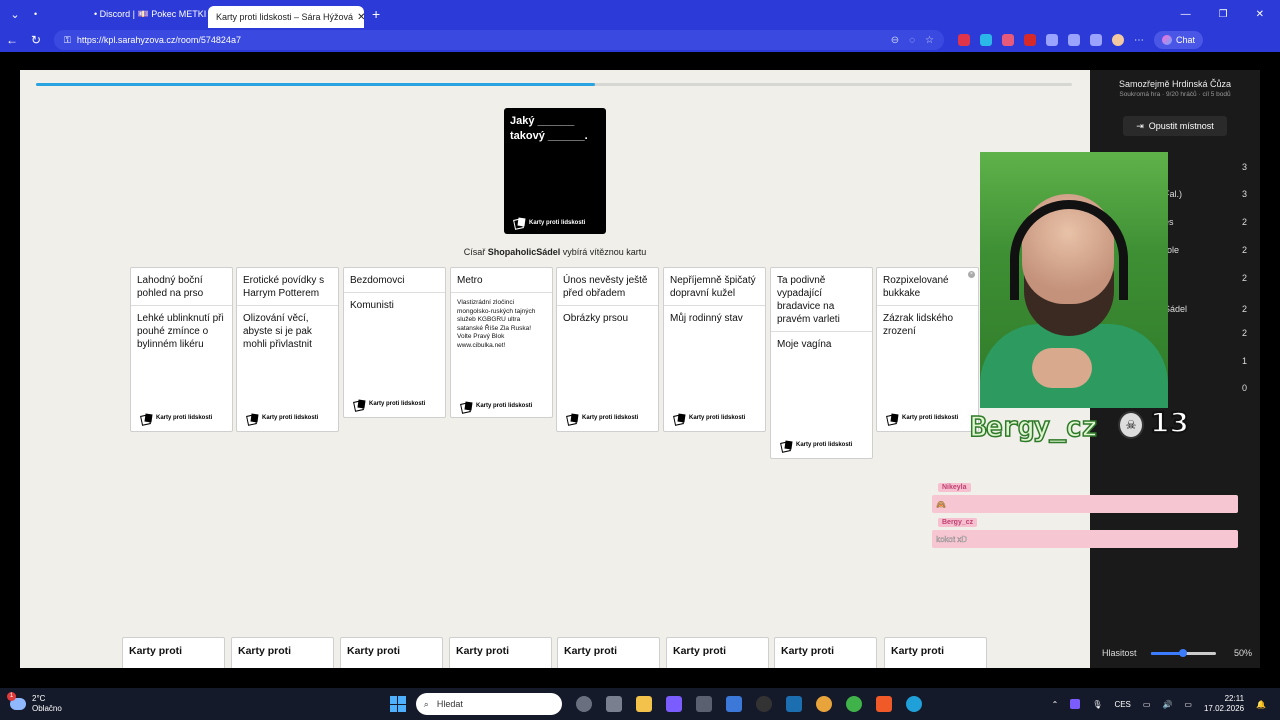 Image resolution: width=1280 pixels, height=720 pixels. What do you see at coordinates (853, 704) in the screenshot?
I see `xbox-icon` at bounding box center [853, 704].